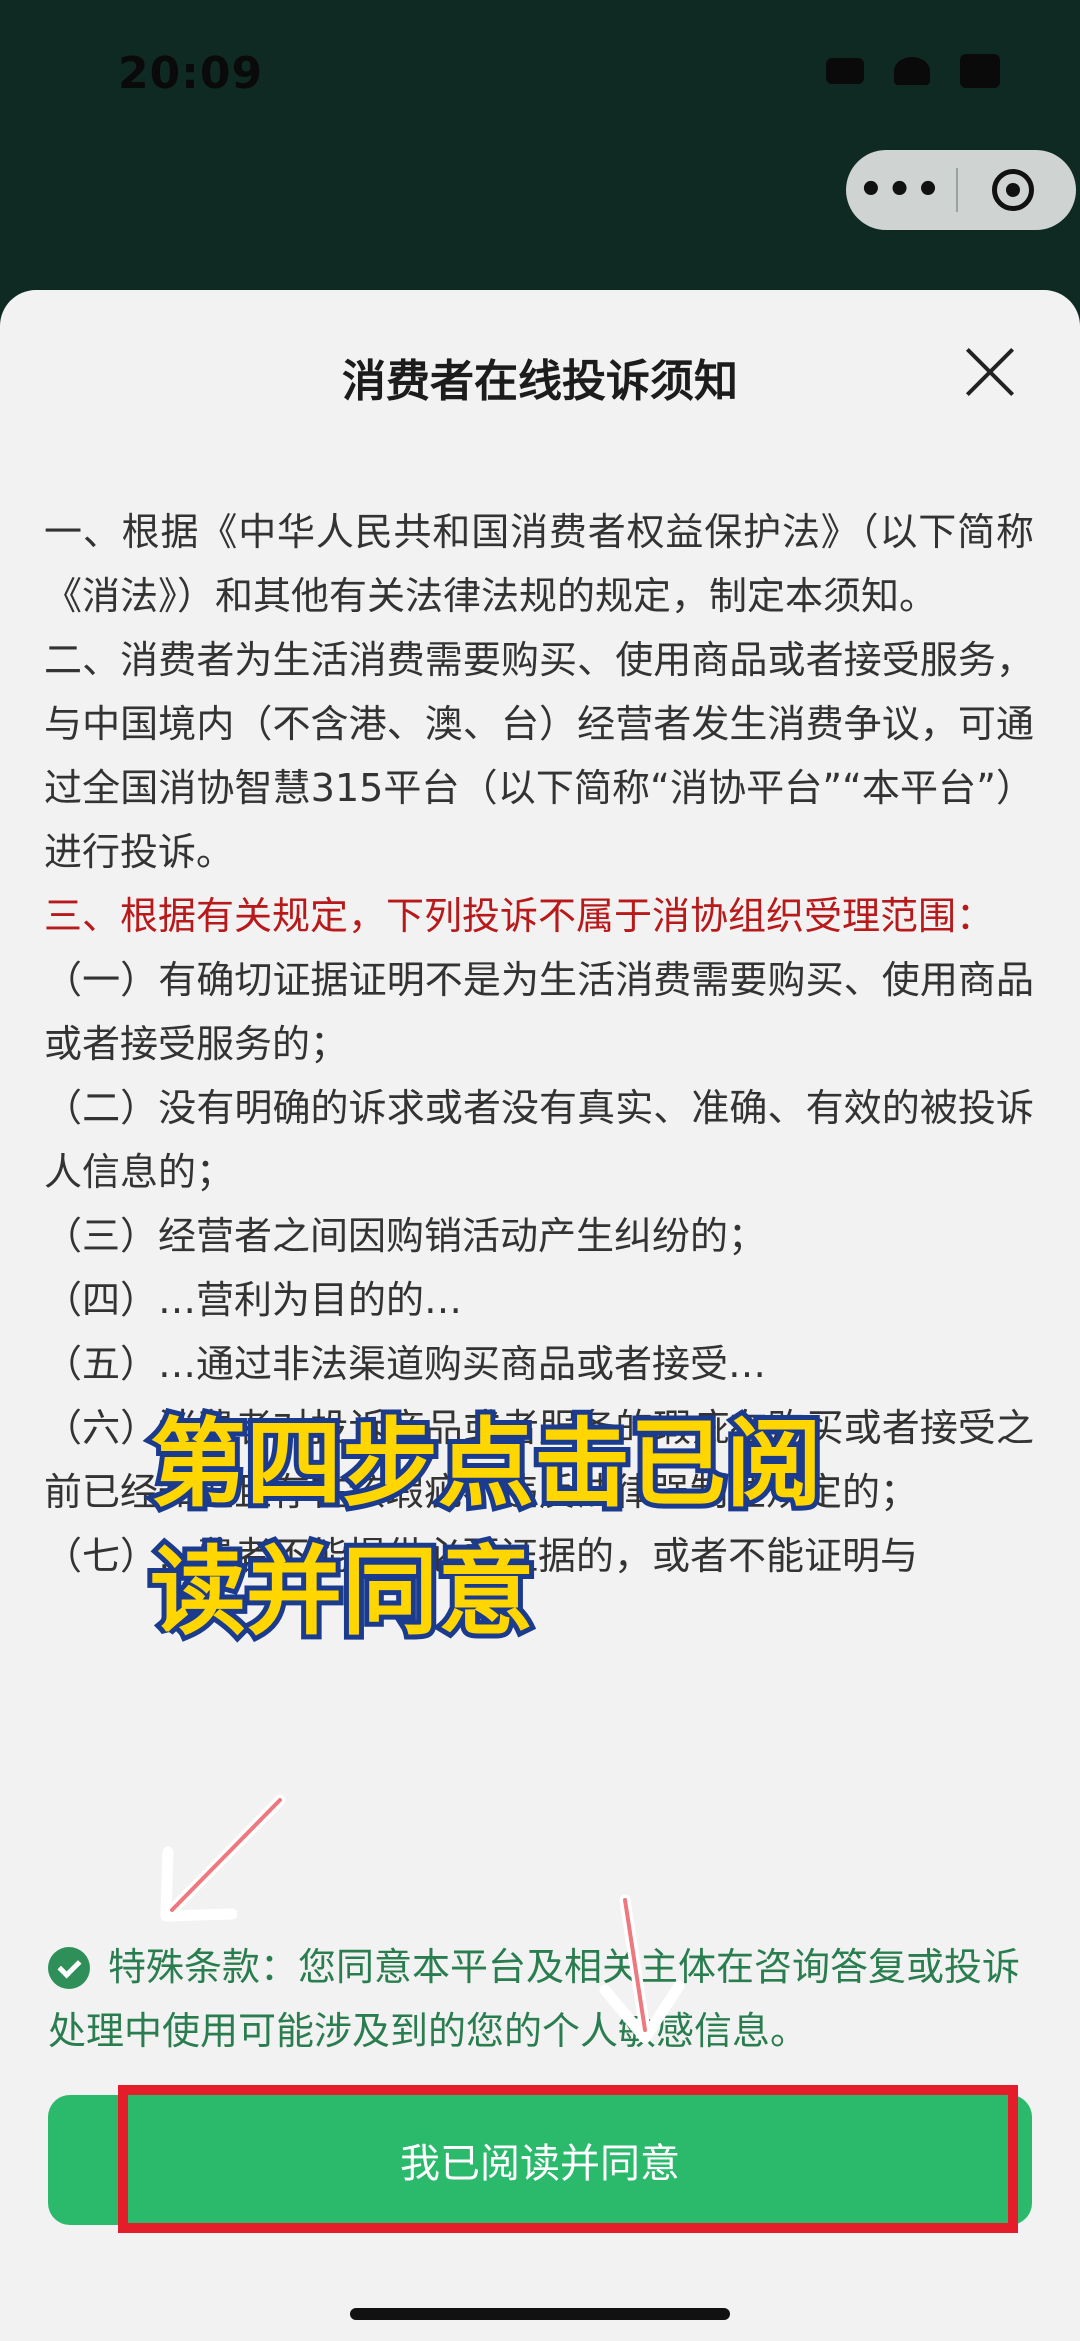 The height and width of the screenshot is (2341, 1080). What do you see at coordinates (990, 372) in the screenshot?
I see `close-icon` at bounding box center [990, 372].